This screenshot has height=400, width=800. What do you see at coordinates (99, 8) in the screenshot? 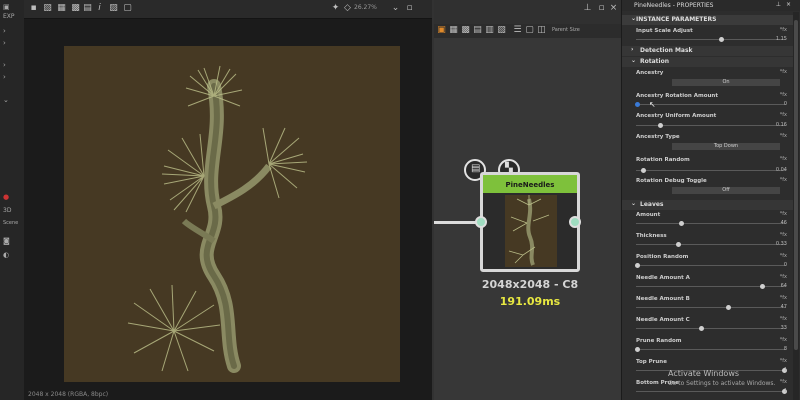
I see `info-icon: i` at bounding box center [99, 8].